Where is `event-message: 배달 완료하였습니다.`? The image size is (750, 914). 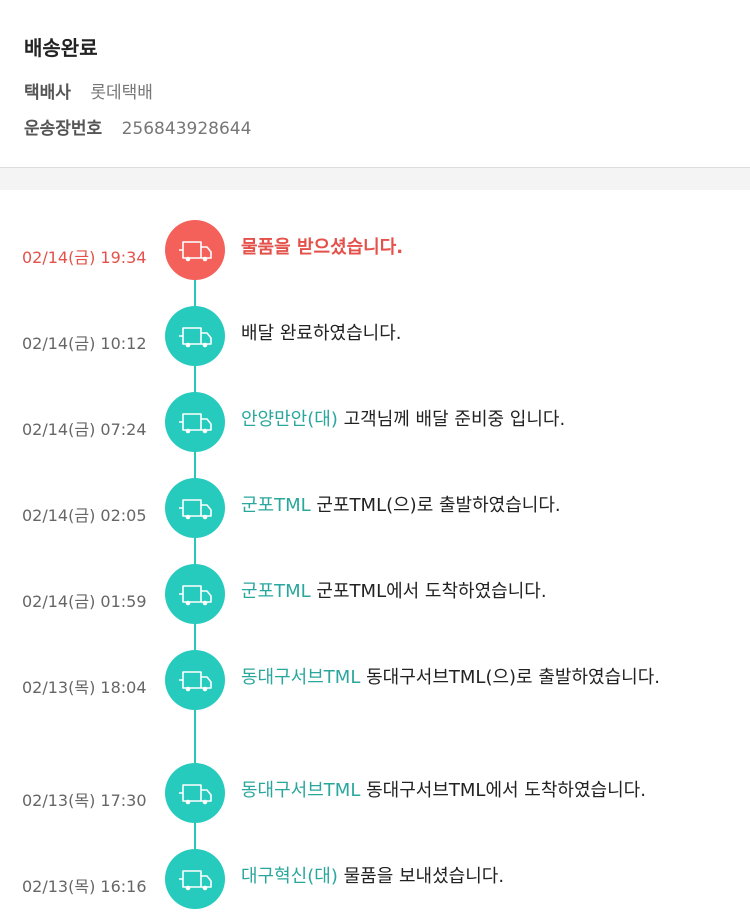
event-message: 배달 완료하였습니다. is located at coordinates (486, 333).